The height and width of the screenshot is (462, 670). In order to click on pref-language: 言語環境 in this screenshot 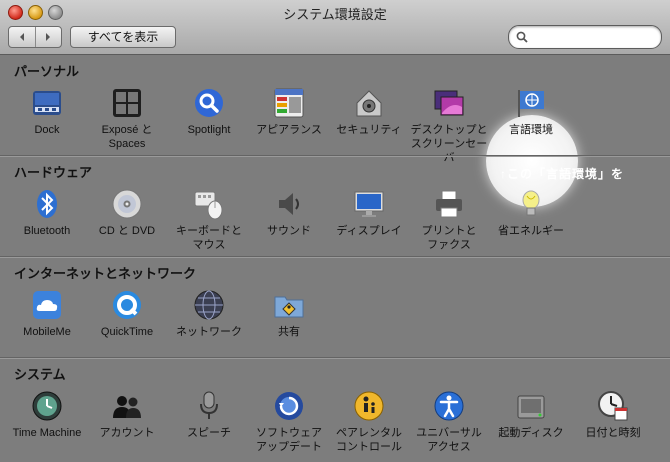, I will do `click(531, 112)`.